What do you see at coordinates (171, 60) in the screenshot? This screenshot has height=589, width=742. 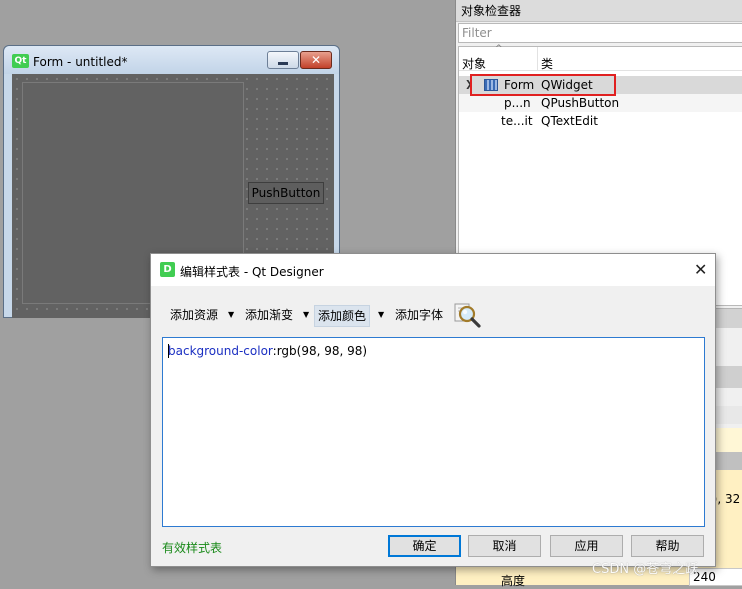 I see `form-title-bar: Qt Form - untitled* ✕` at bounding box center [171, 60].